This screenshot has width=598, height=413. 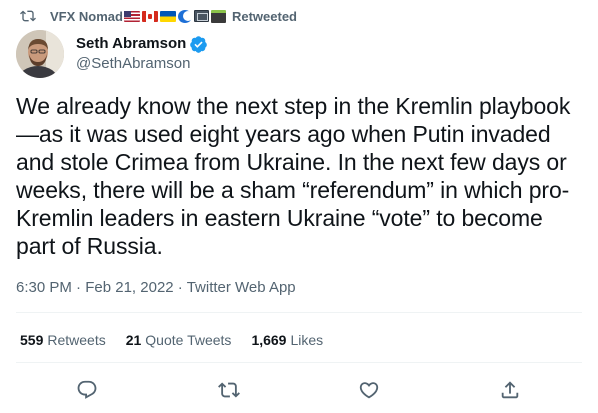 I want to click on author-handle: @SethAbramson, so click(x=142, y=64).